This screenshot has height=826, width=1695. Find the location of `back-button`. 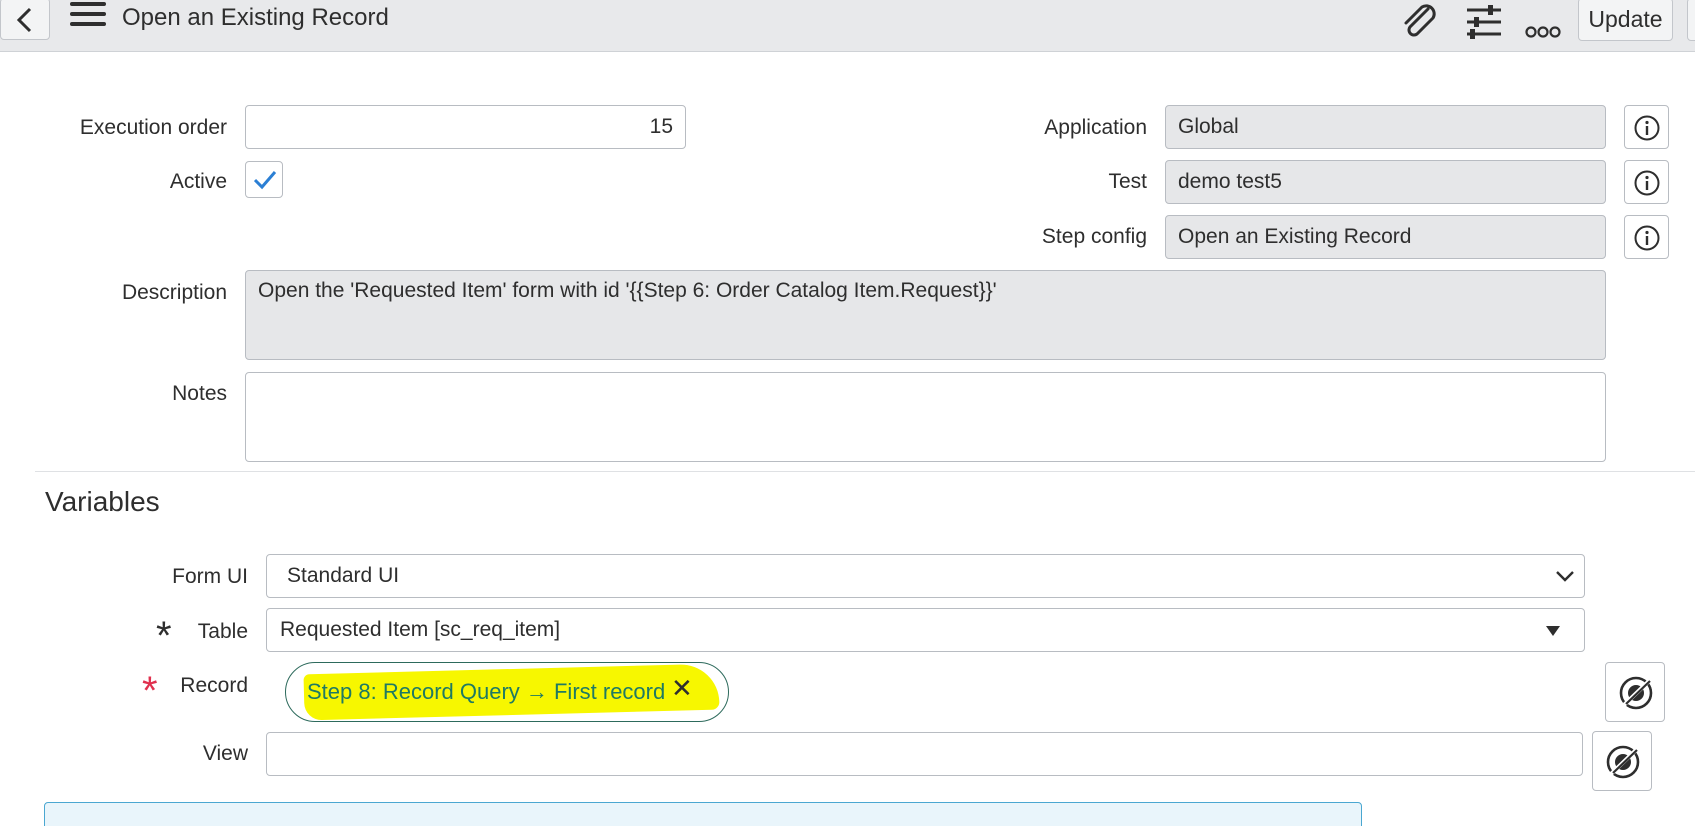

back-button is located at coordinates (25, 20).